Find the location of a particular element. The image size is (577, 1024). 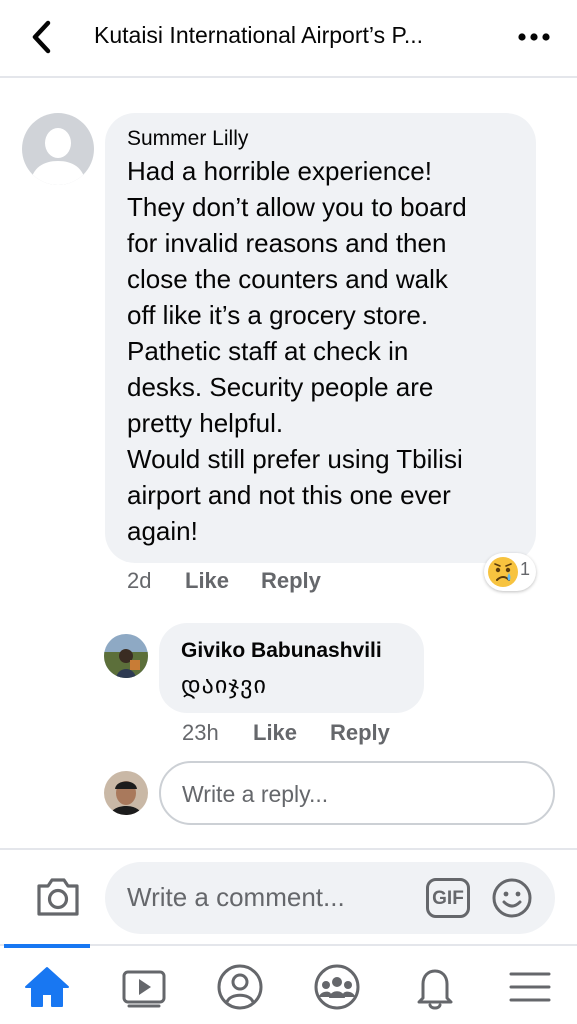

reply-time: 23h is located at coordinates (200, 732).